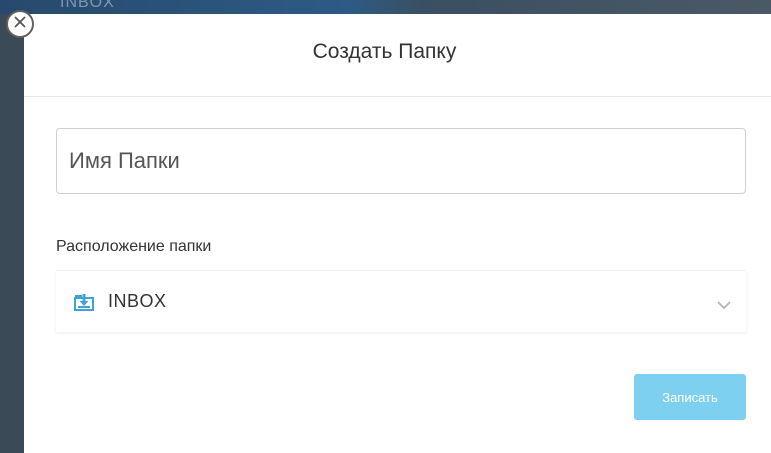 This screenshot has height=453, width=771. Describe the element at coordinates (87, 5) in the screenshot. I see `background-inbox-label: INBOX` at that location.